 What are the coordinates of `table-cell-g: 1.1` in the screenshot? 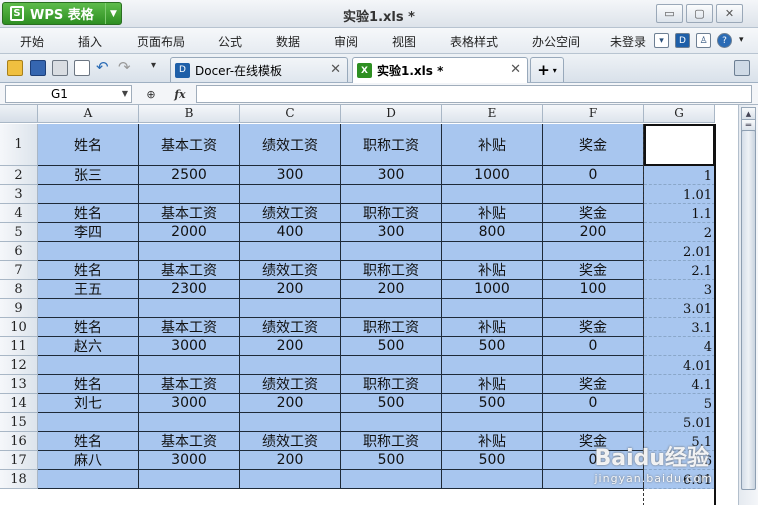 It's located at (679, 213).